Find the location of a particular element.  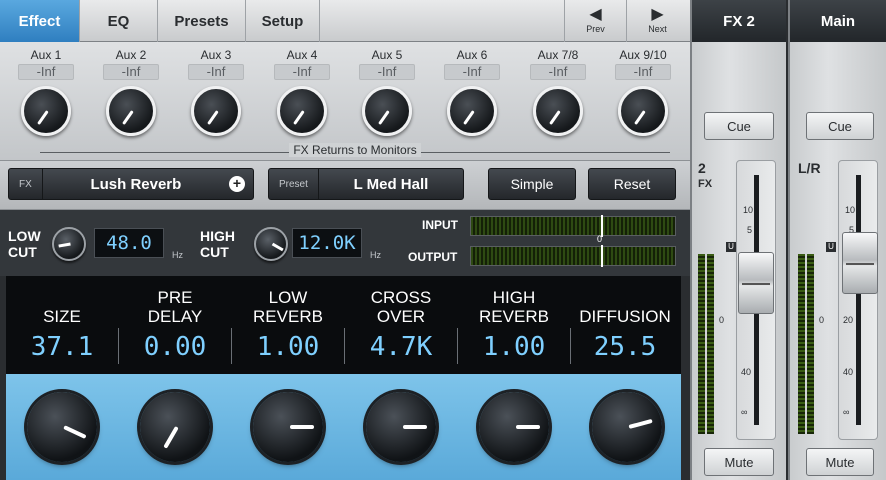

fx-type-selector: FX Lush Reverb + is located at coordinates (131, 184).